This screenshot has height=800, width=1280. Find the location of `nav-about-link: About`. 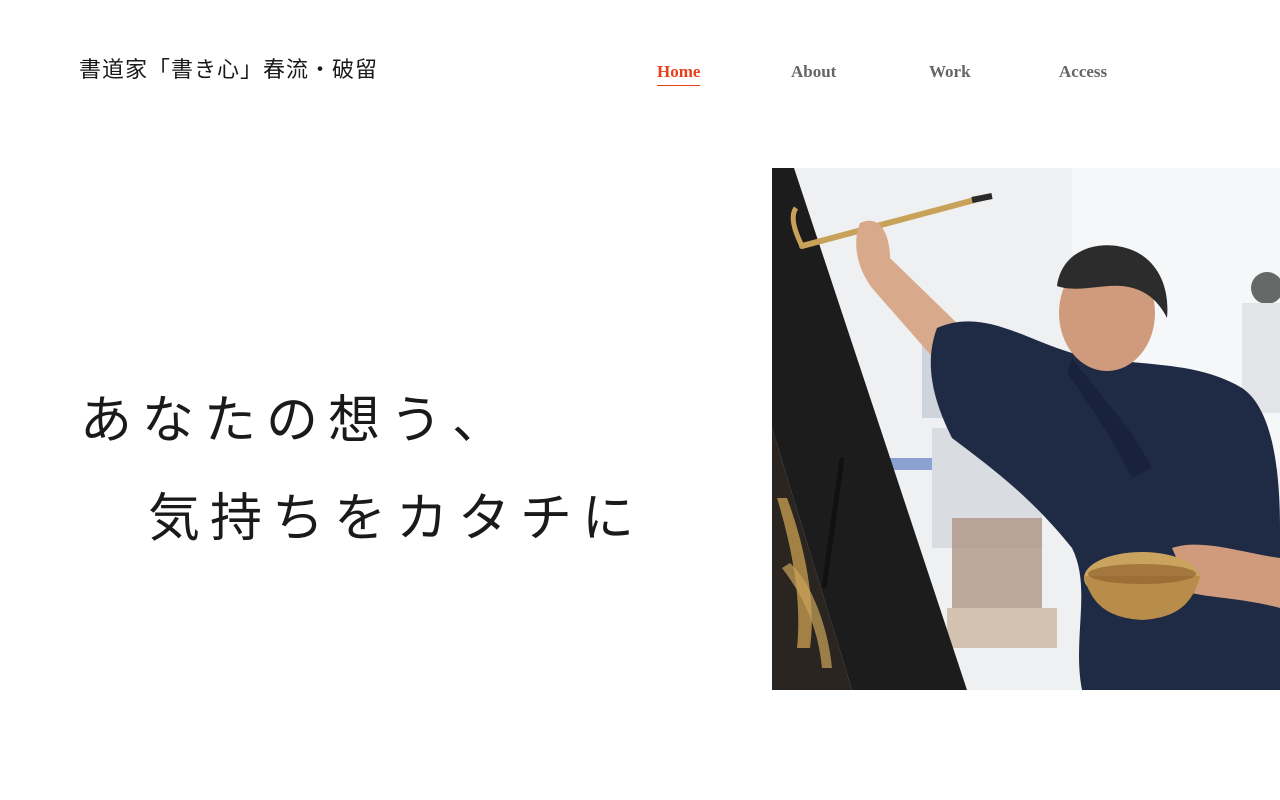

nav-about-link: About is located at coordinates (813, 73).